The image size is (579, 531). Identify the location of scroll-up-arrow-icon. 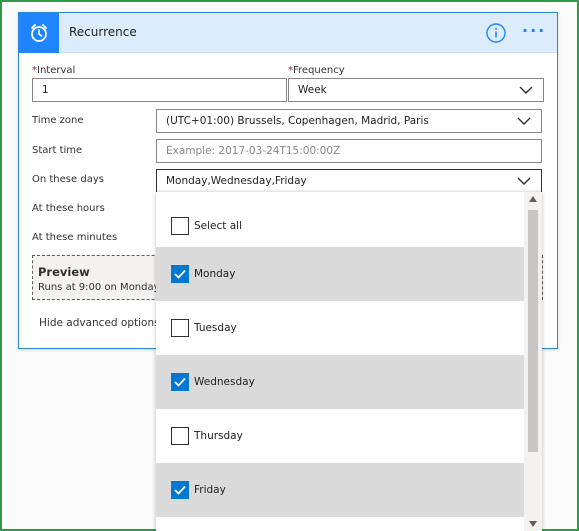
(533, 199).